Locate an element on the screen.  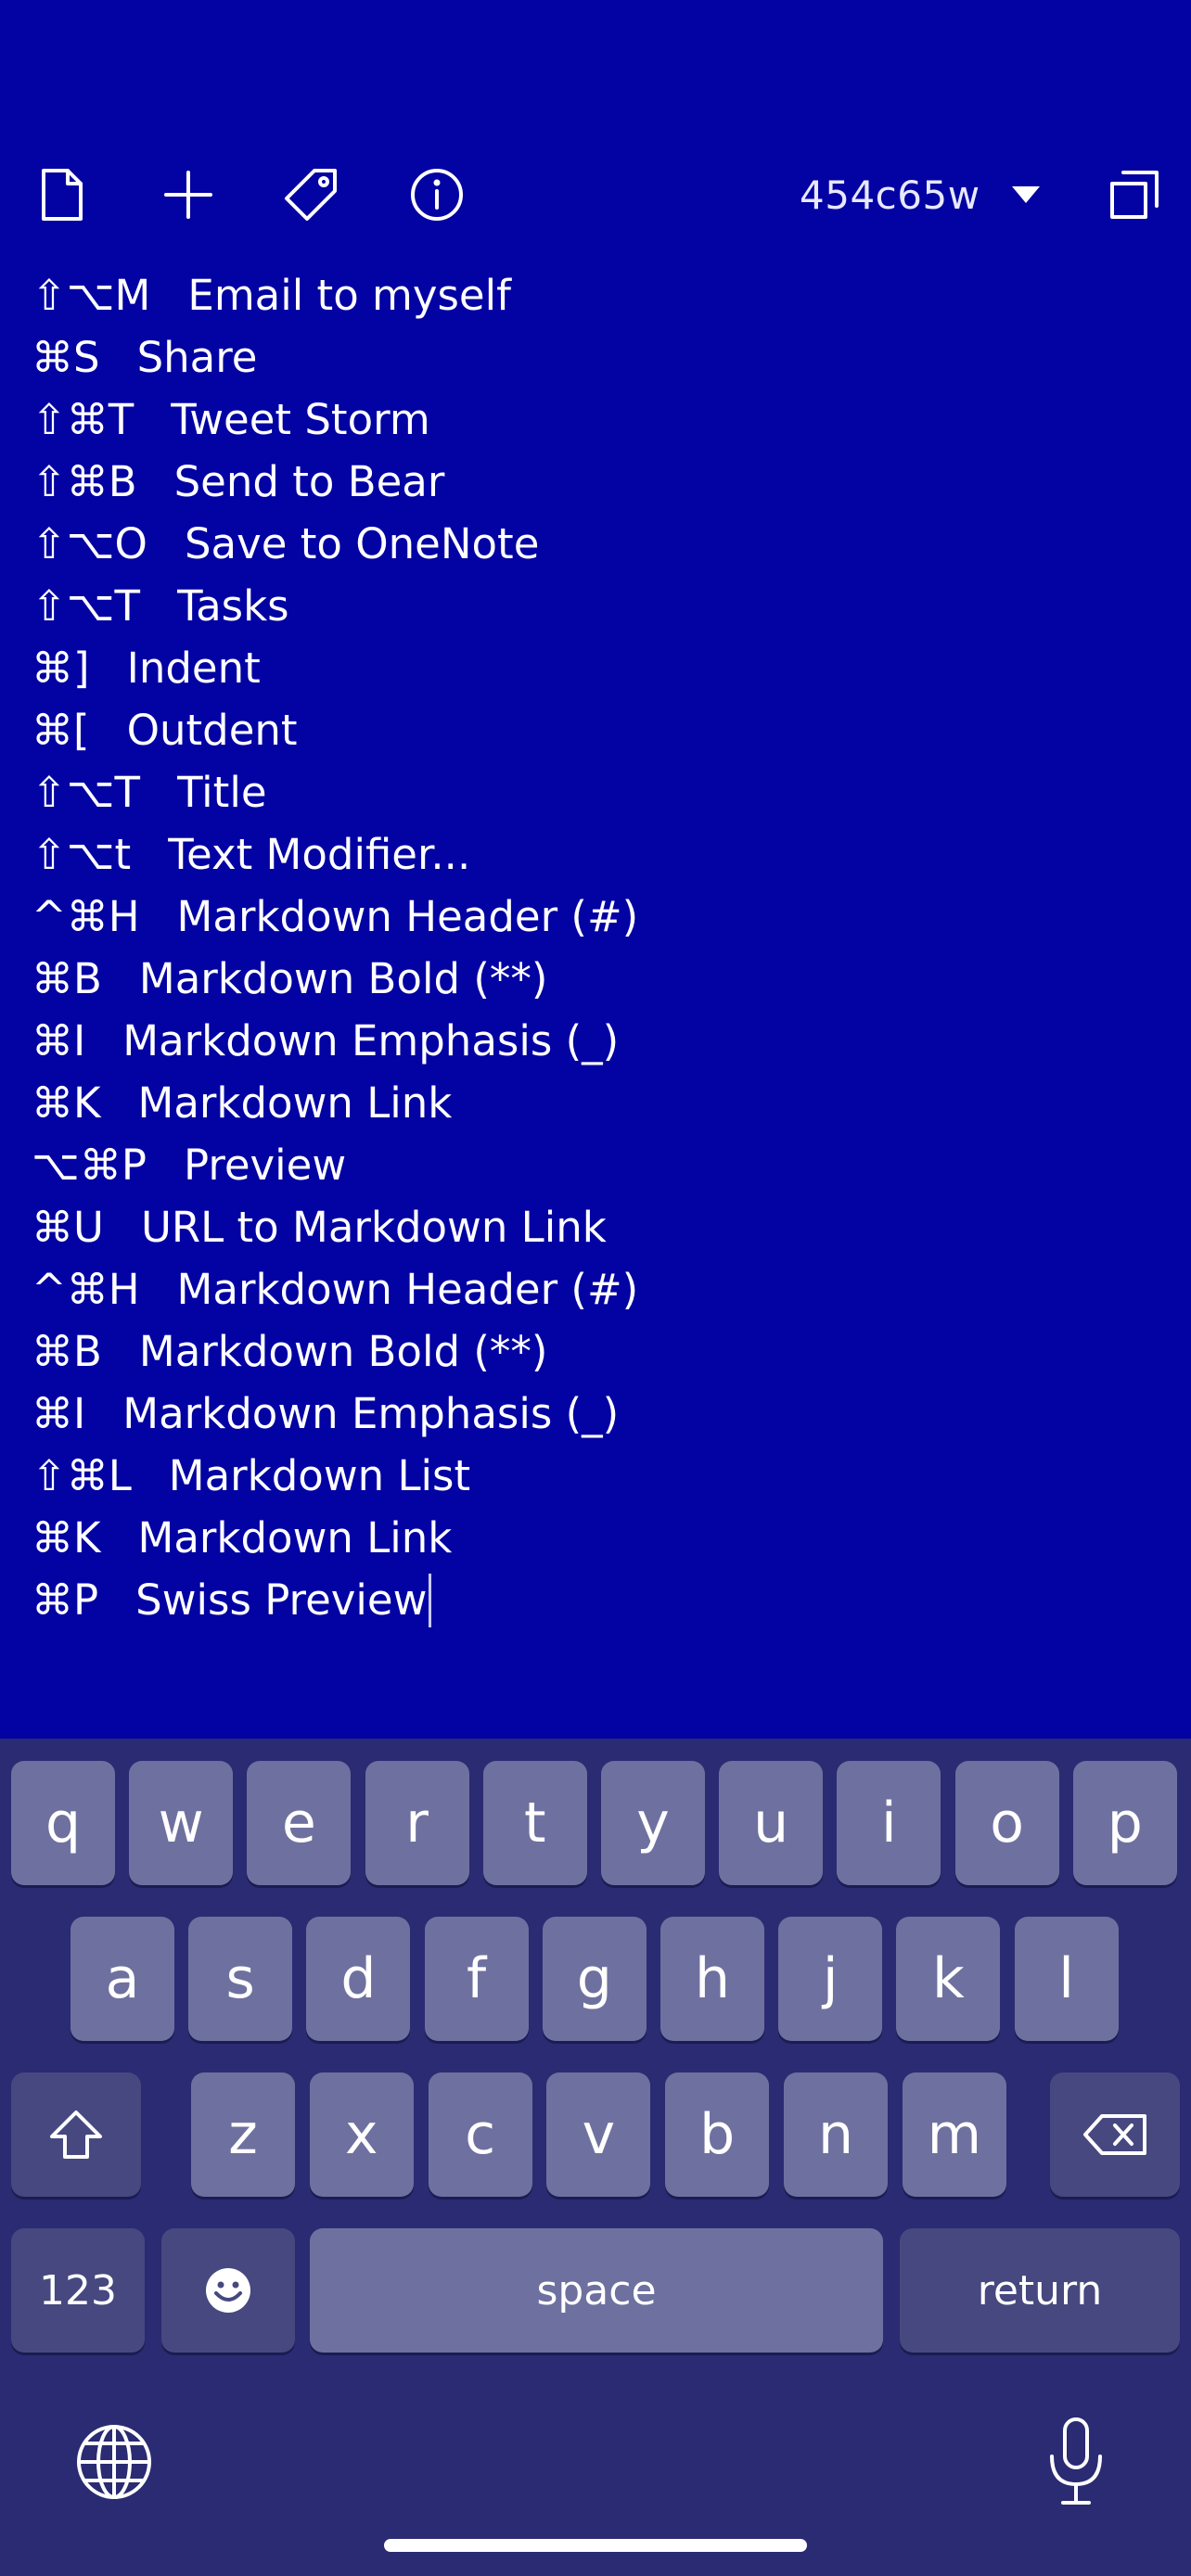
shortcut-label: Markdown Emphasis (_) is located at coordinates (371, 1413).